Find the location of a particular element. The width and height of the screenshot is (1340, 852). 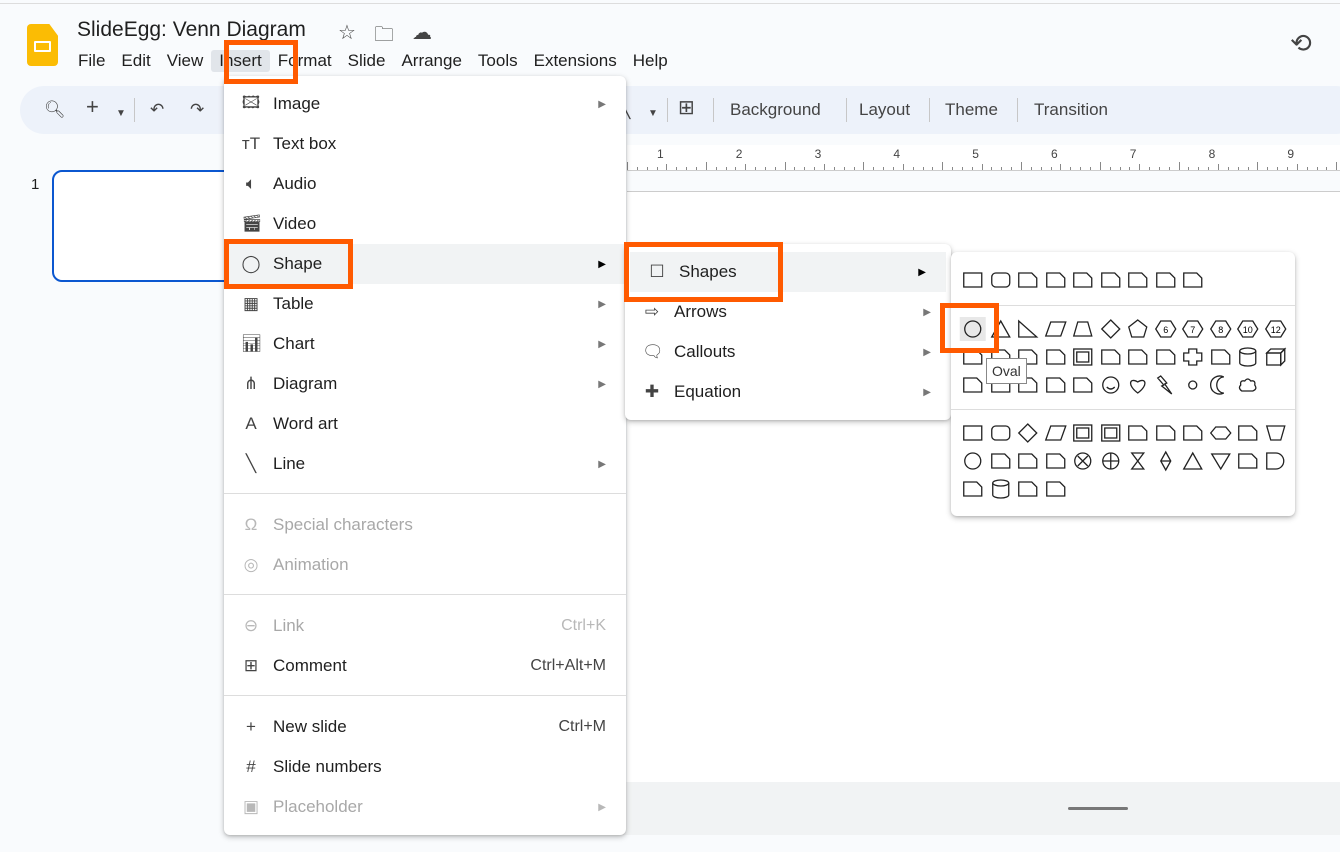

menu-item-slide-numbers: # Slide numbers is located at coordinates (425, 767).